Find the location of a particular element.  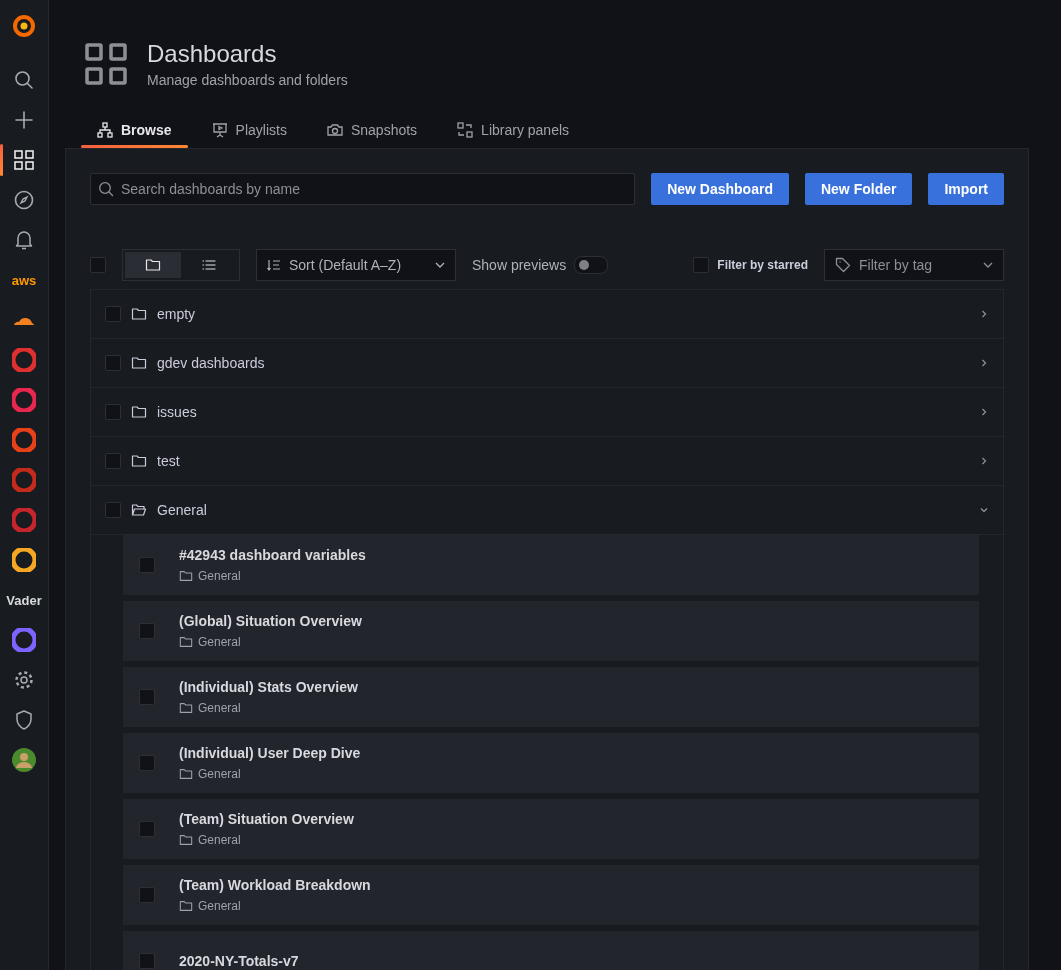

search-icon is located at coordinates (24, 80).